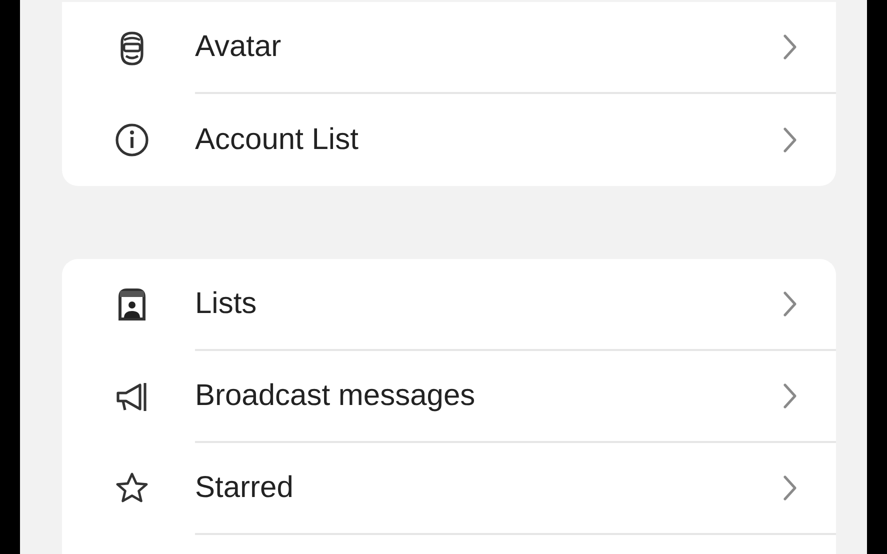  Describe the element at coordinates (238, 47) in the screenshot. I see `row-label: Avatar` at that location.